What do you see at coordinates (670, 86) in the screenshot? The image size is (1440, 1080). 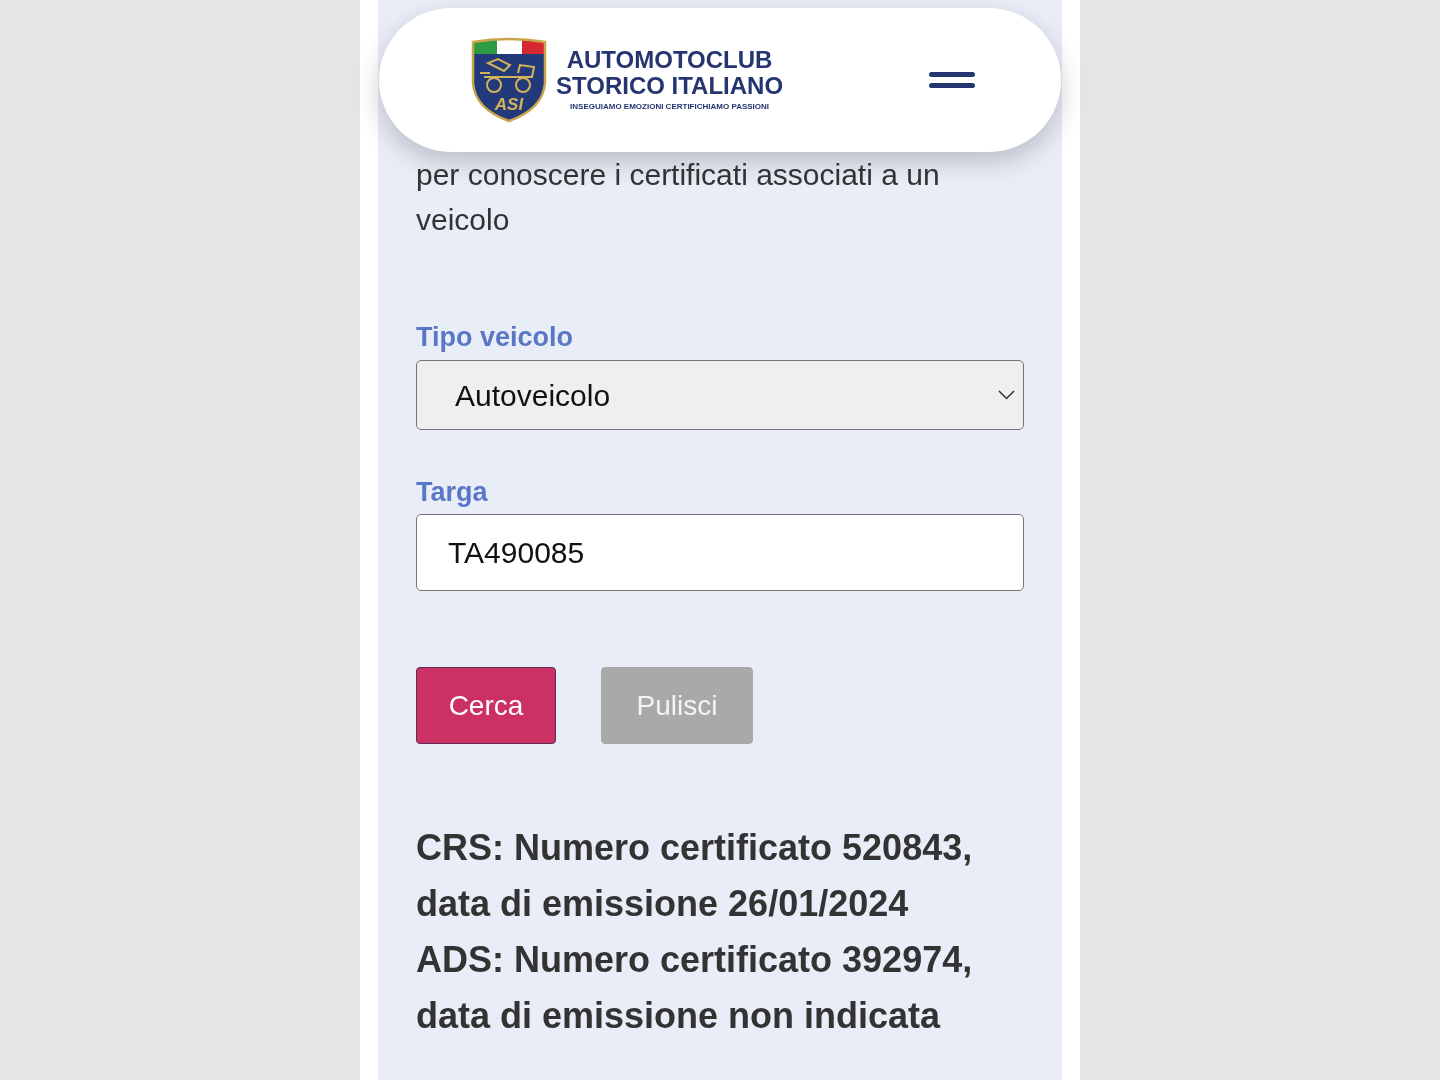 I see `logo-title: STORICO ITALIANO` at bounding box center [670, 86].